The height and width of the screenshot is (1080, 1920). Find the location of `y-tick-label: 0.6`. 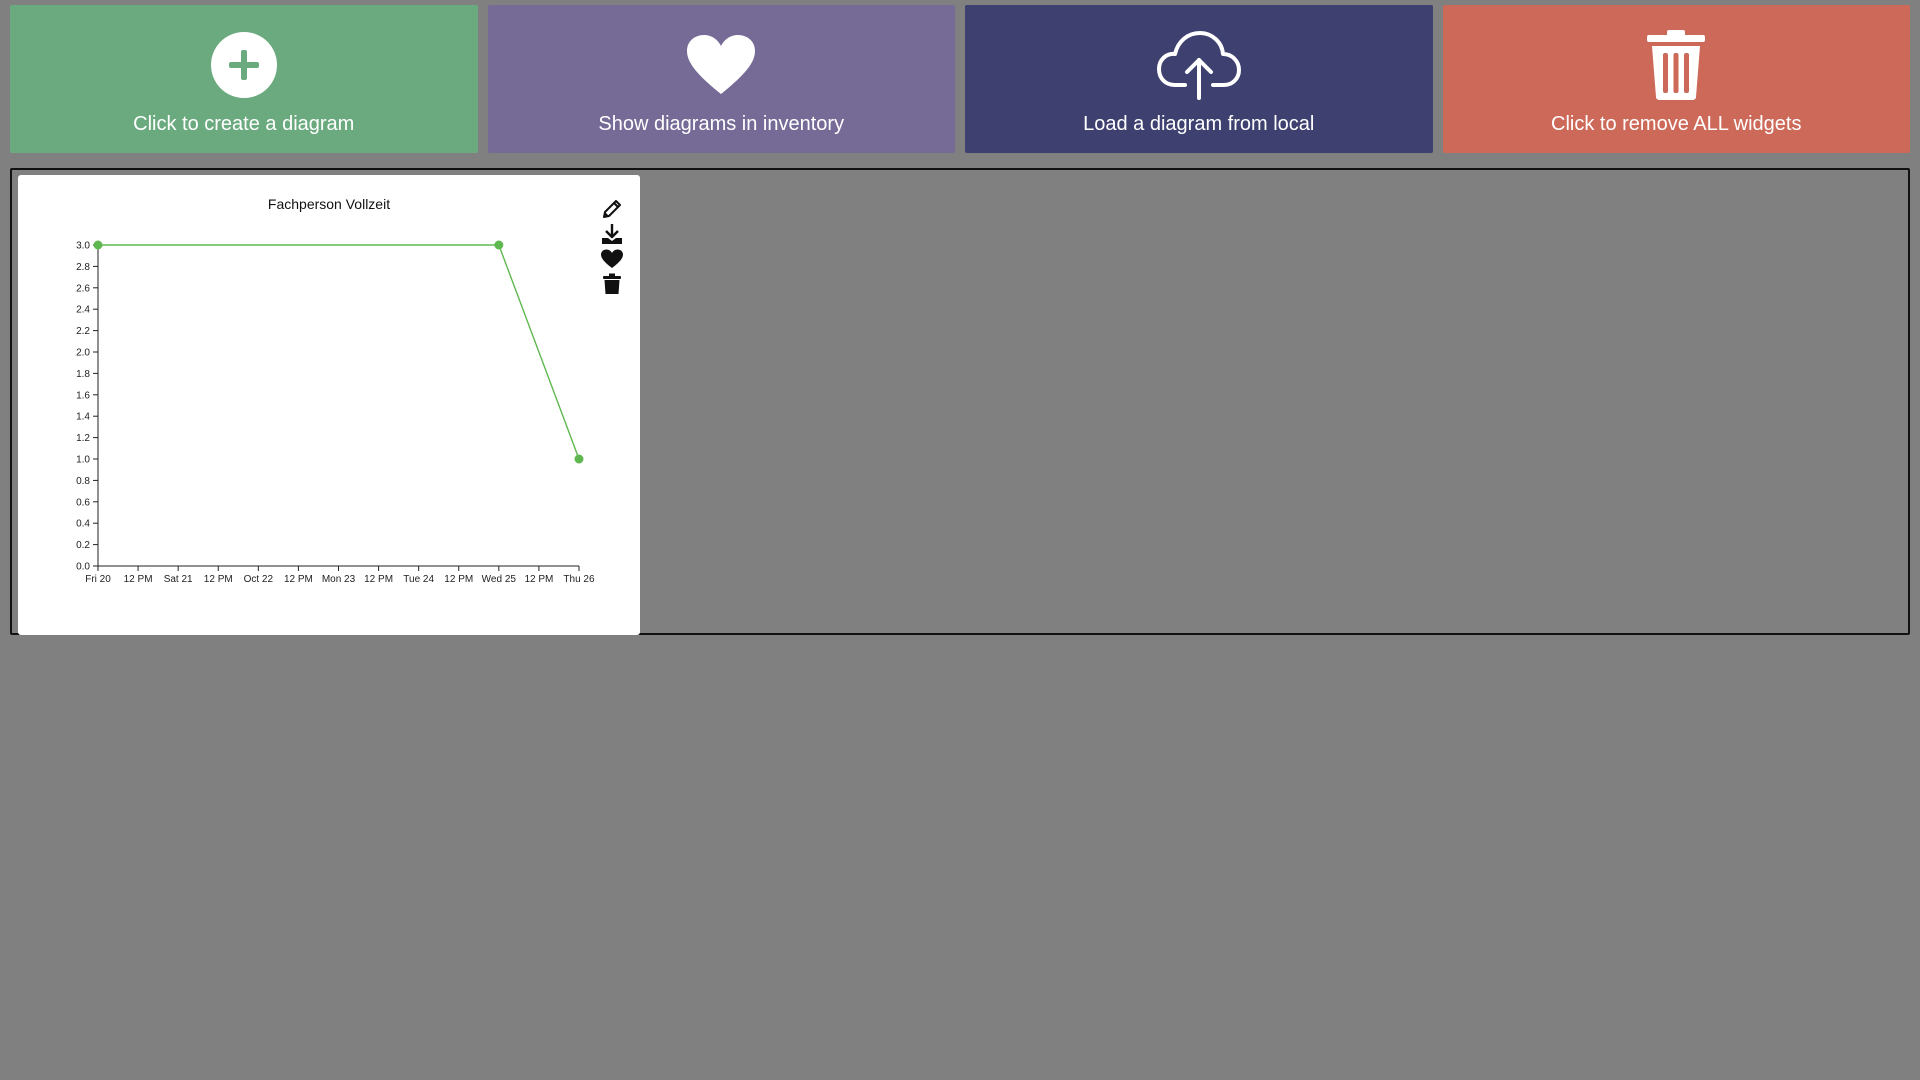

y-tick-label: 0.6 is located at coordinates (83, 502).